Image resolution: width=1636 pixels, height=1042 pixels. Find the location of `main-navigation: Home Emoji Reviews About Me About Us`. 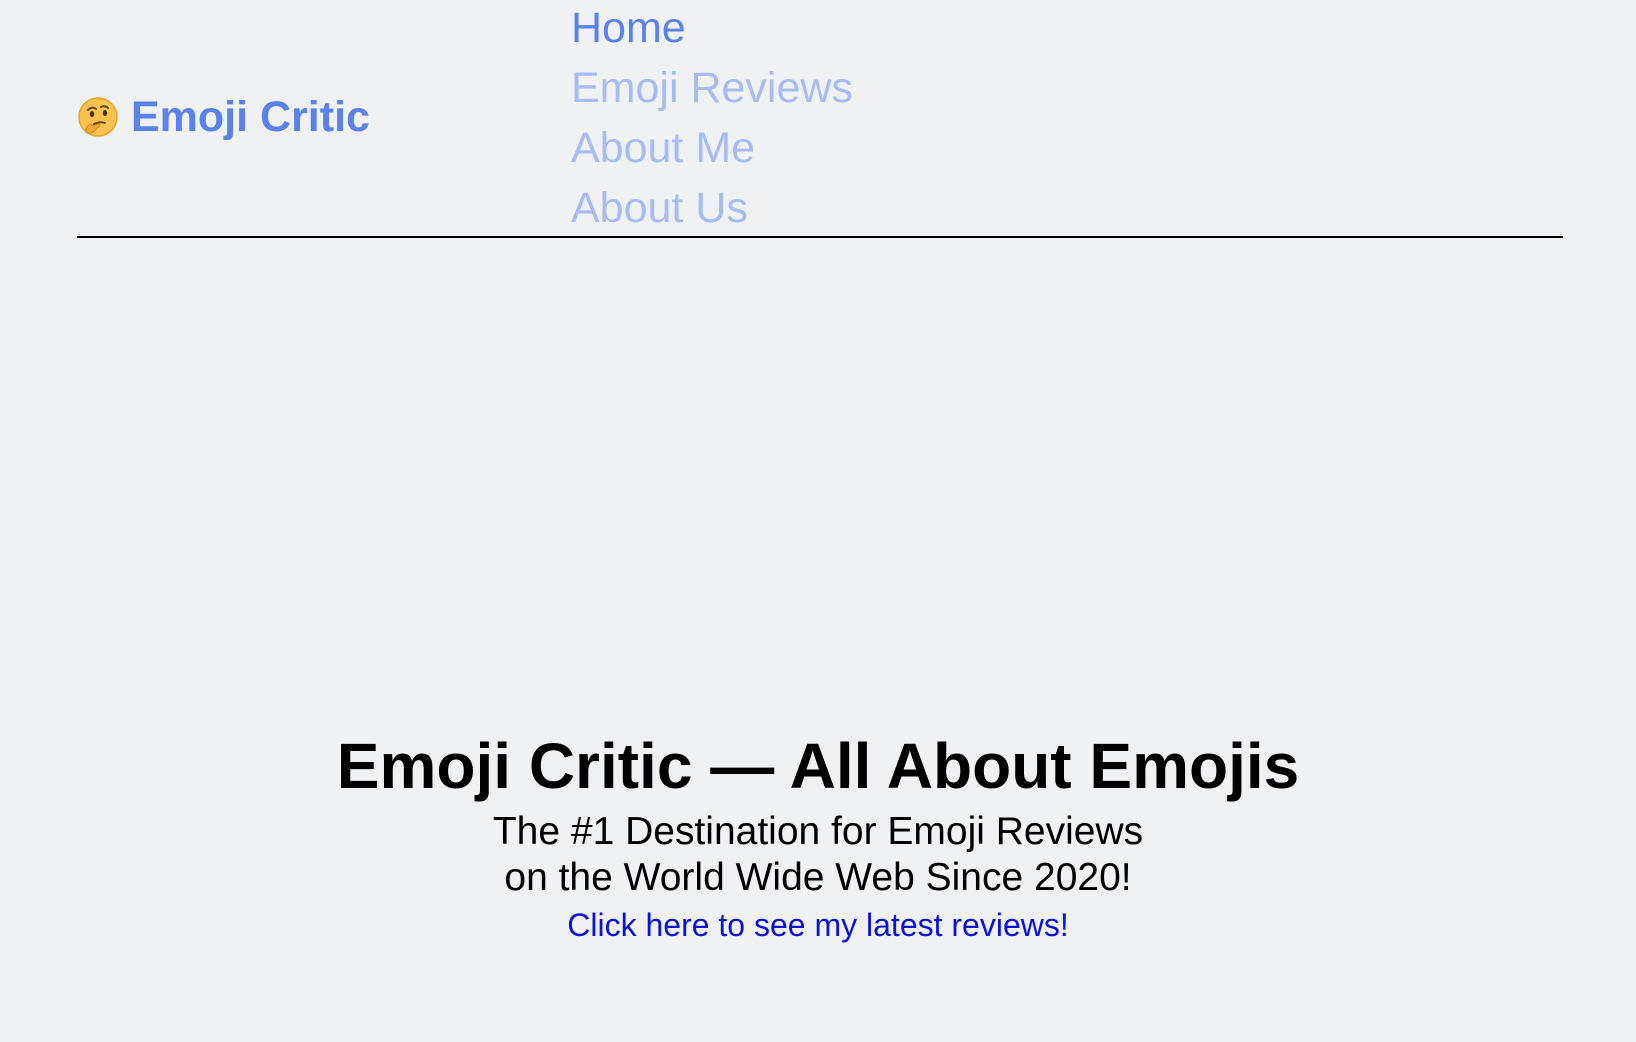

main-navigation: Home Emoji Reviews About Me About Us is located at coordinates (712, 120).